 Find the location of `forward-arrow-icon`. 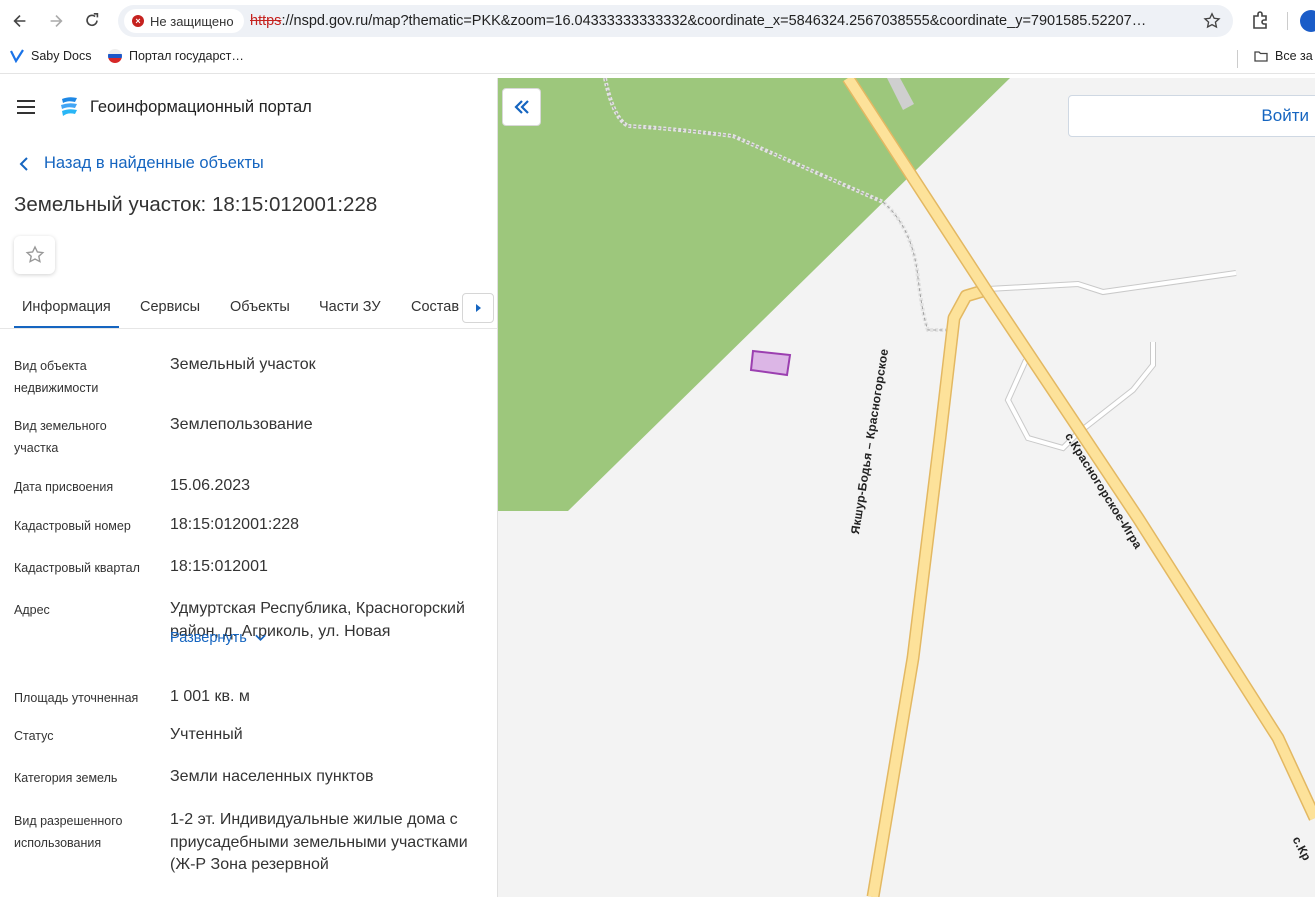

forward-arrow-icon is located at coordinates (56, 21).